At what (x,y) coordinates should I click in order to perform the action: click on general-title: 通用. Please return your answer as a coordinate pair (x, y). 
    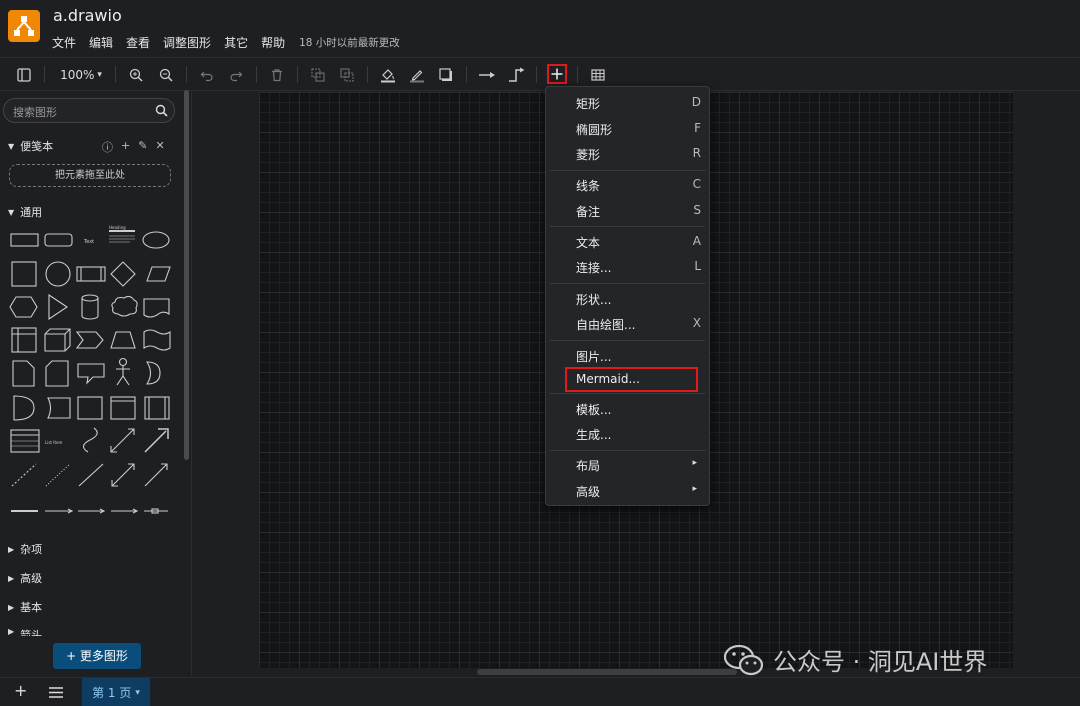
    Looking at the image, I should click on (31, 212).